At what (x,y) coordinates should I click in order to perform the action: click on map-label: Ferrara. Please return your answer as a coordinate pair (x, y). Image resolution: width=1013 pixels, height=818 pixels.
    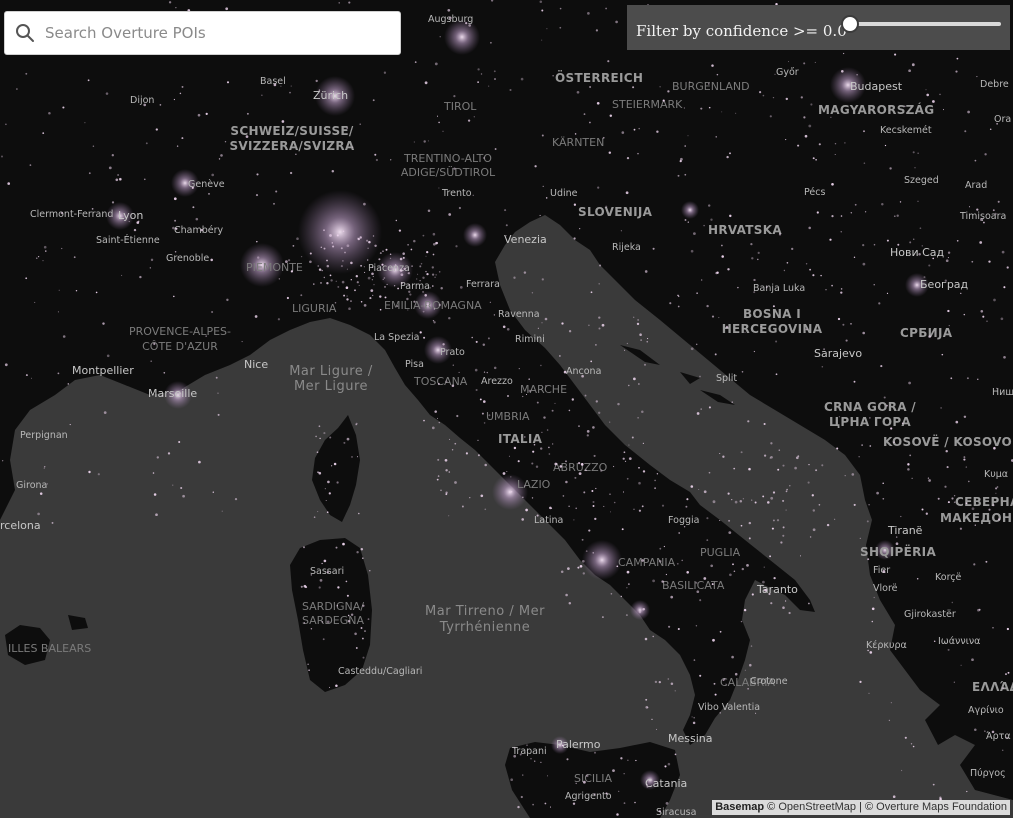
    Looking at the image, I should click on (483, 284).